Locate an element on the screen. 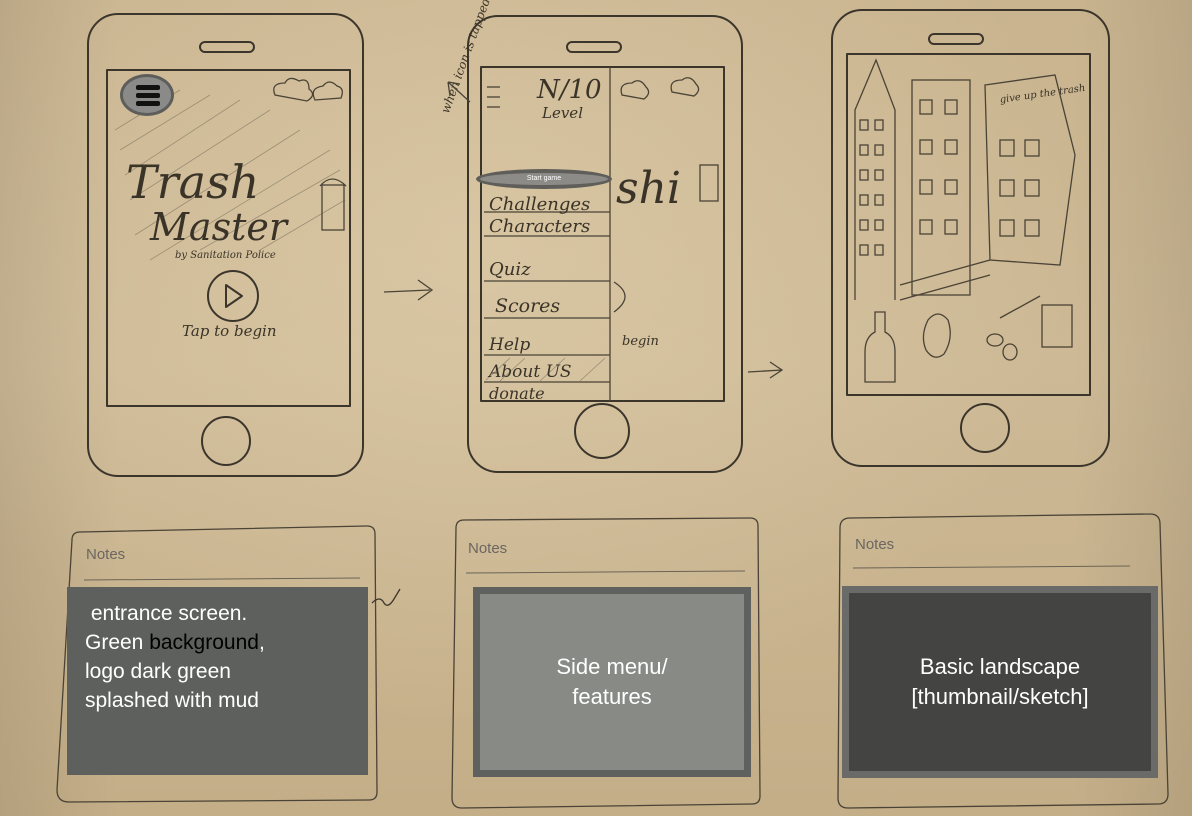 The height and width of the screenshot is (816, 1192). note-landscape: Basic landscape [thumbnail/sketch] is located at coordinates (1000, 682).